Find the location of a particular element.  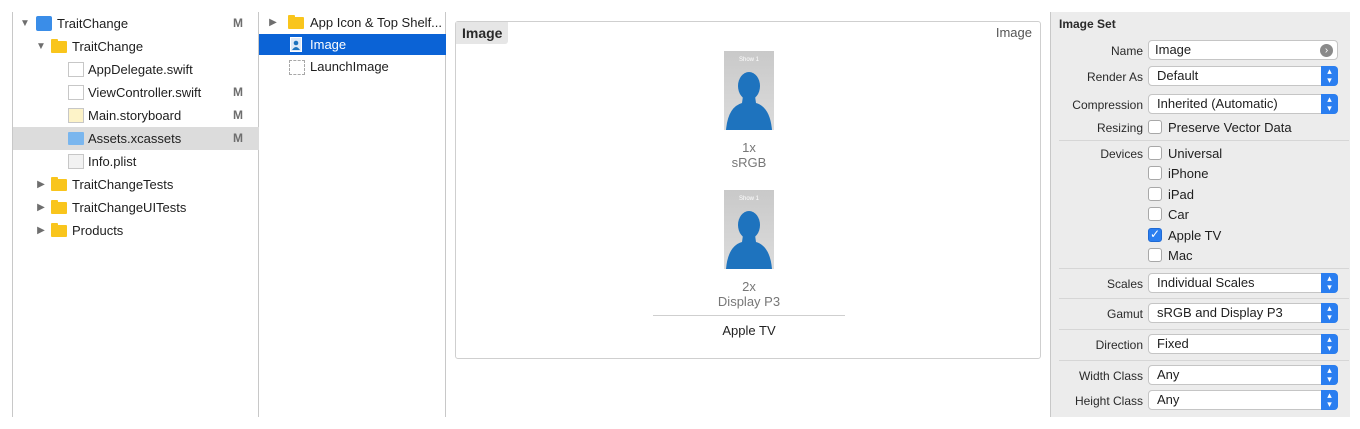

navigator-item-group: ▶ Products is located at coordinates (136, 230).